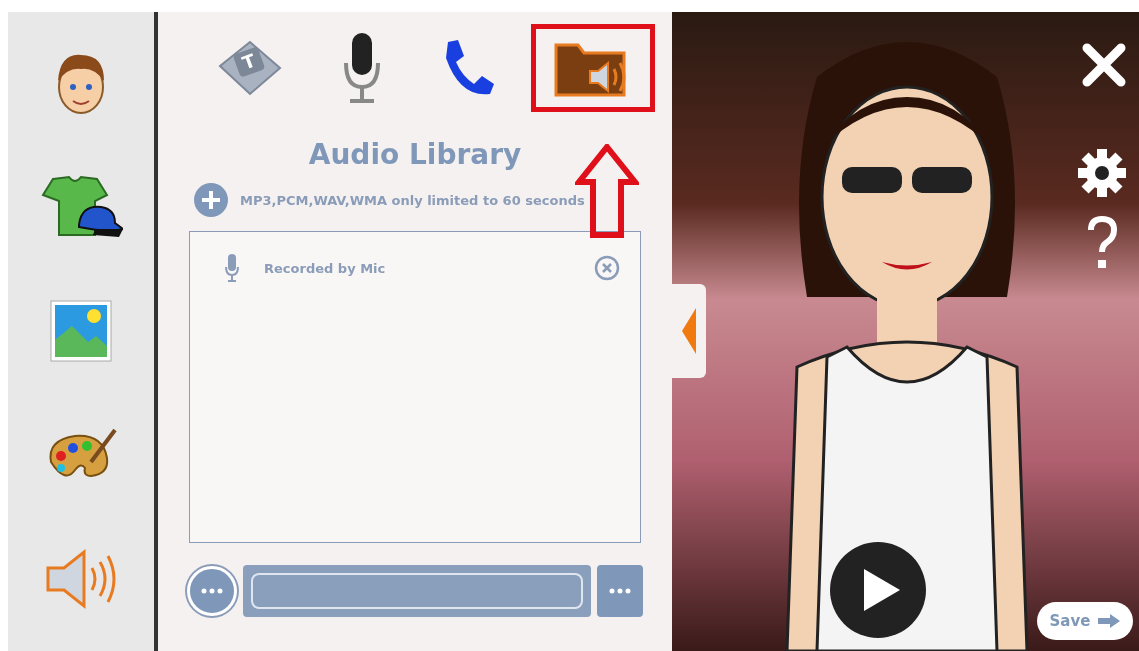 The width and height of the screenshot is (1139, 651). Describe the element at coordinates (412, 200) in the screenshot. I see `file-format-hint: MP3,PCM,WAV,WMA only limited to 60 seconds` at that location.